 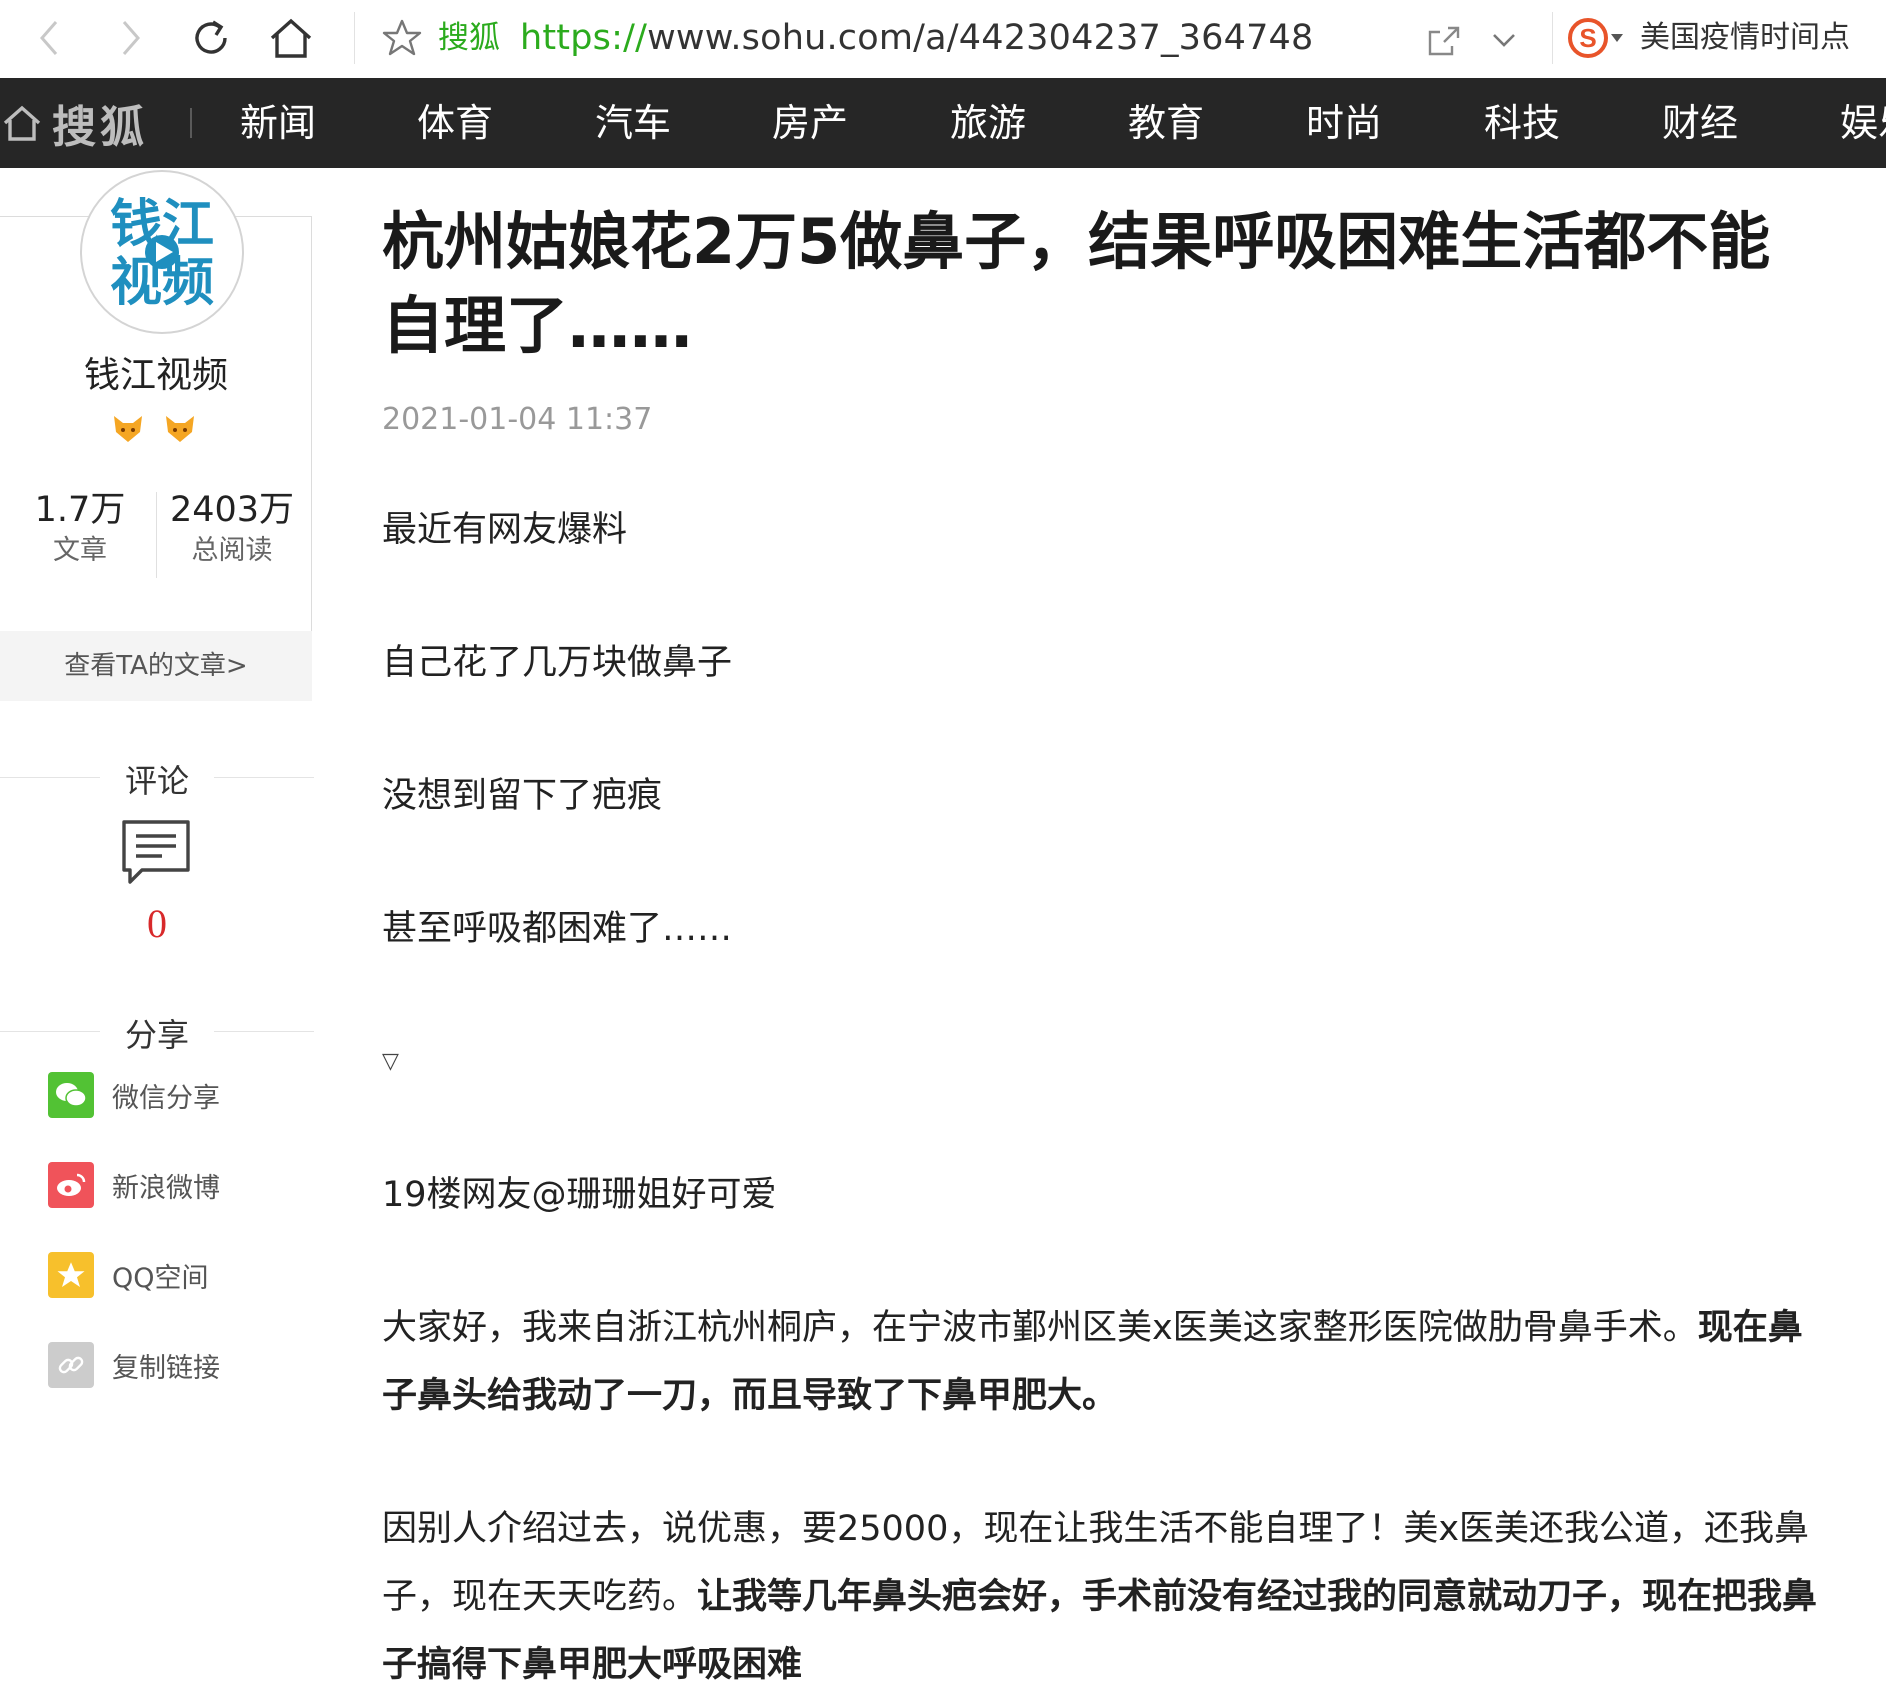 I want to click on url-protocol: https://, so click(x=584, y=38).